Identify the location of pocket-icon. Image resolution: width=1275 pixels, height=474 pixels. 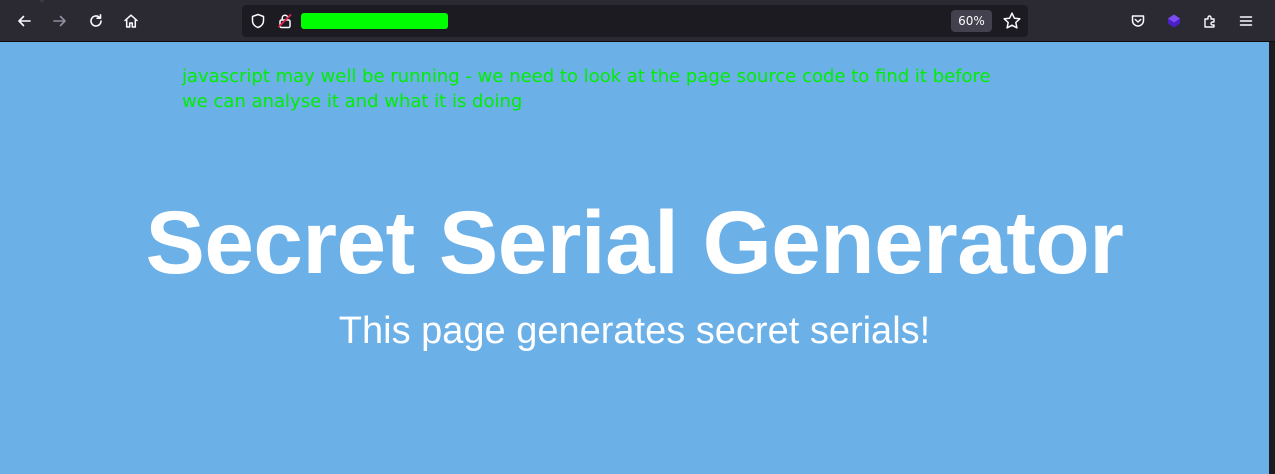
(1138, 21).